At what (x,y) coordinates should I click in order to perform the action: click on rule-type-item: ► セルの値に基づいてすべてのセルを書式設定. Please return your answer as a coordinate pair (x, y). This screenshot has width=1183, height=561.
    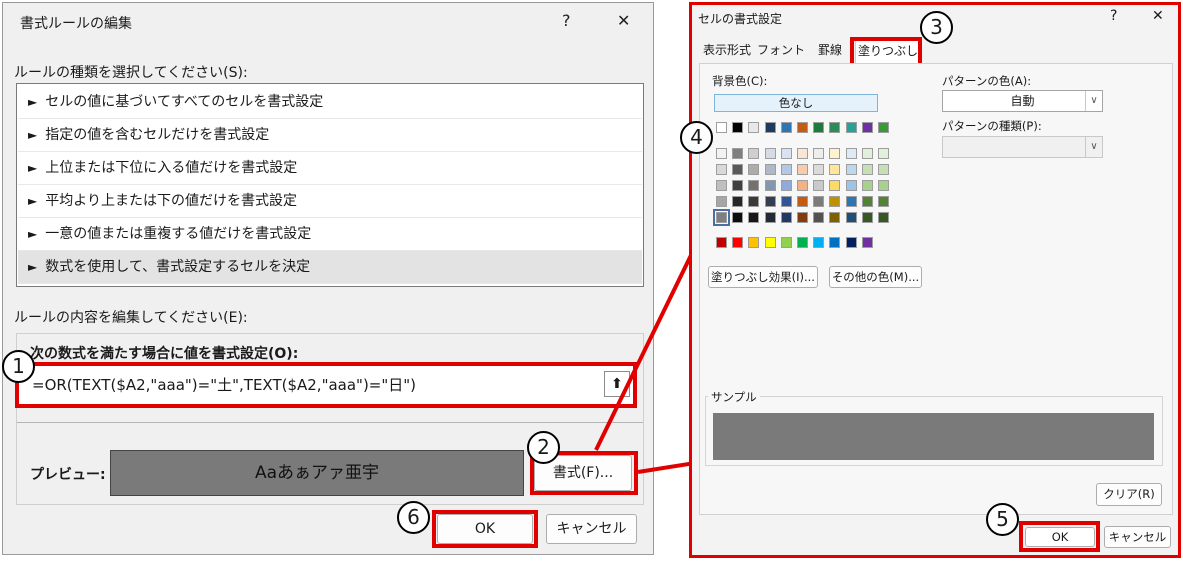
    Looking at the image, I should click on (330, 102).